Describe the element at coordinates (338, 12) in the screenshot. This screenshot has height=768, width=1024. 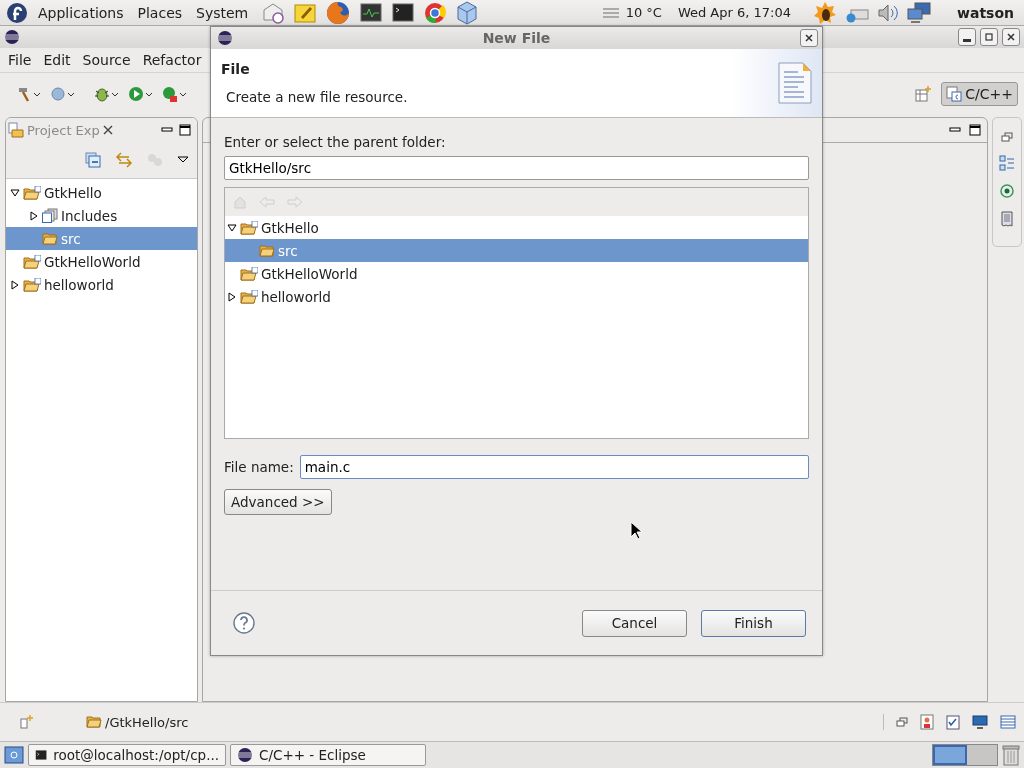
I see `browser-globe-icon` at that location.